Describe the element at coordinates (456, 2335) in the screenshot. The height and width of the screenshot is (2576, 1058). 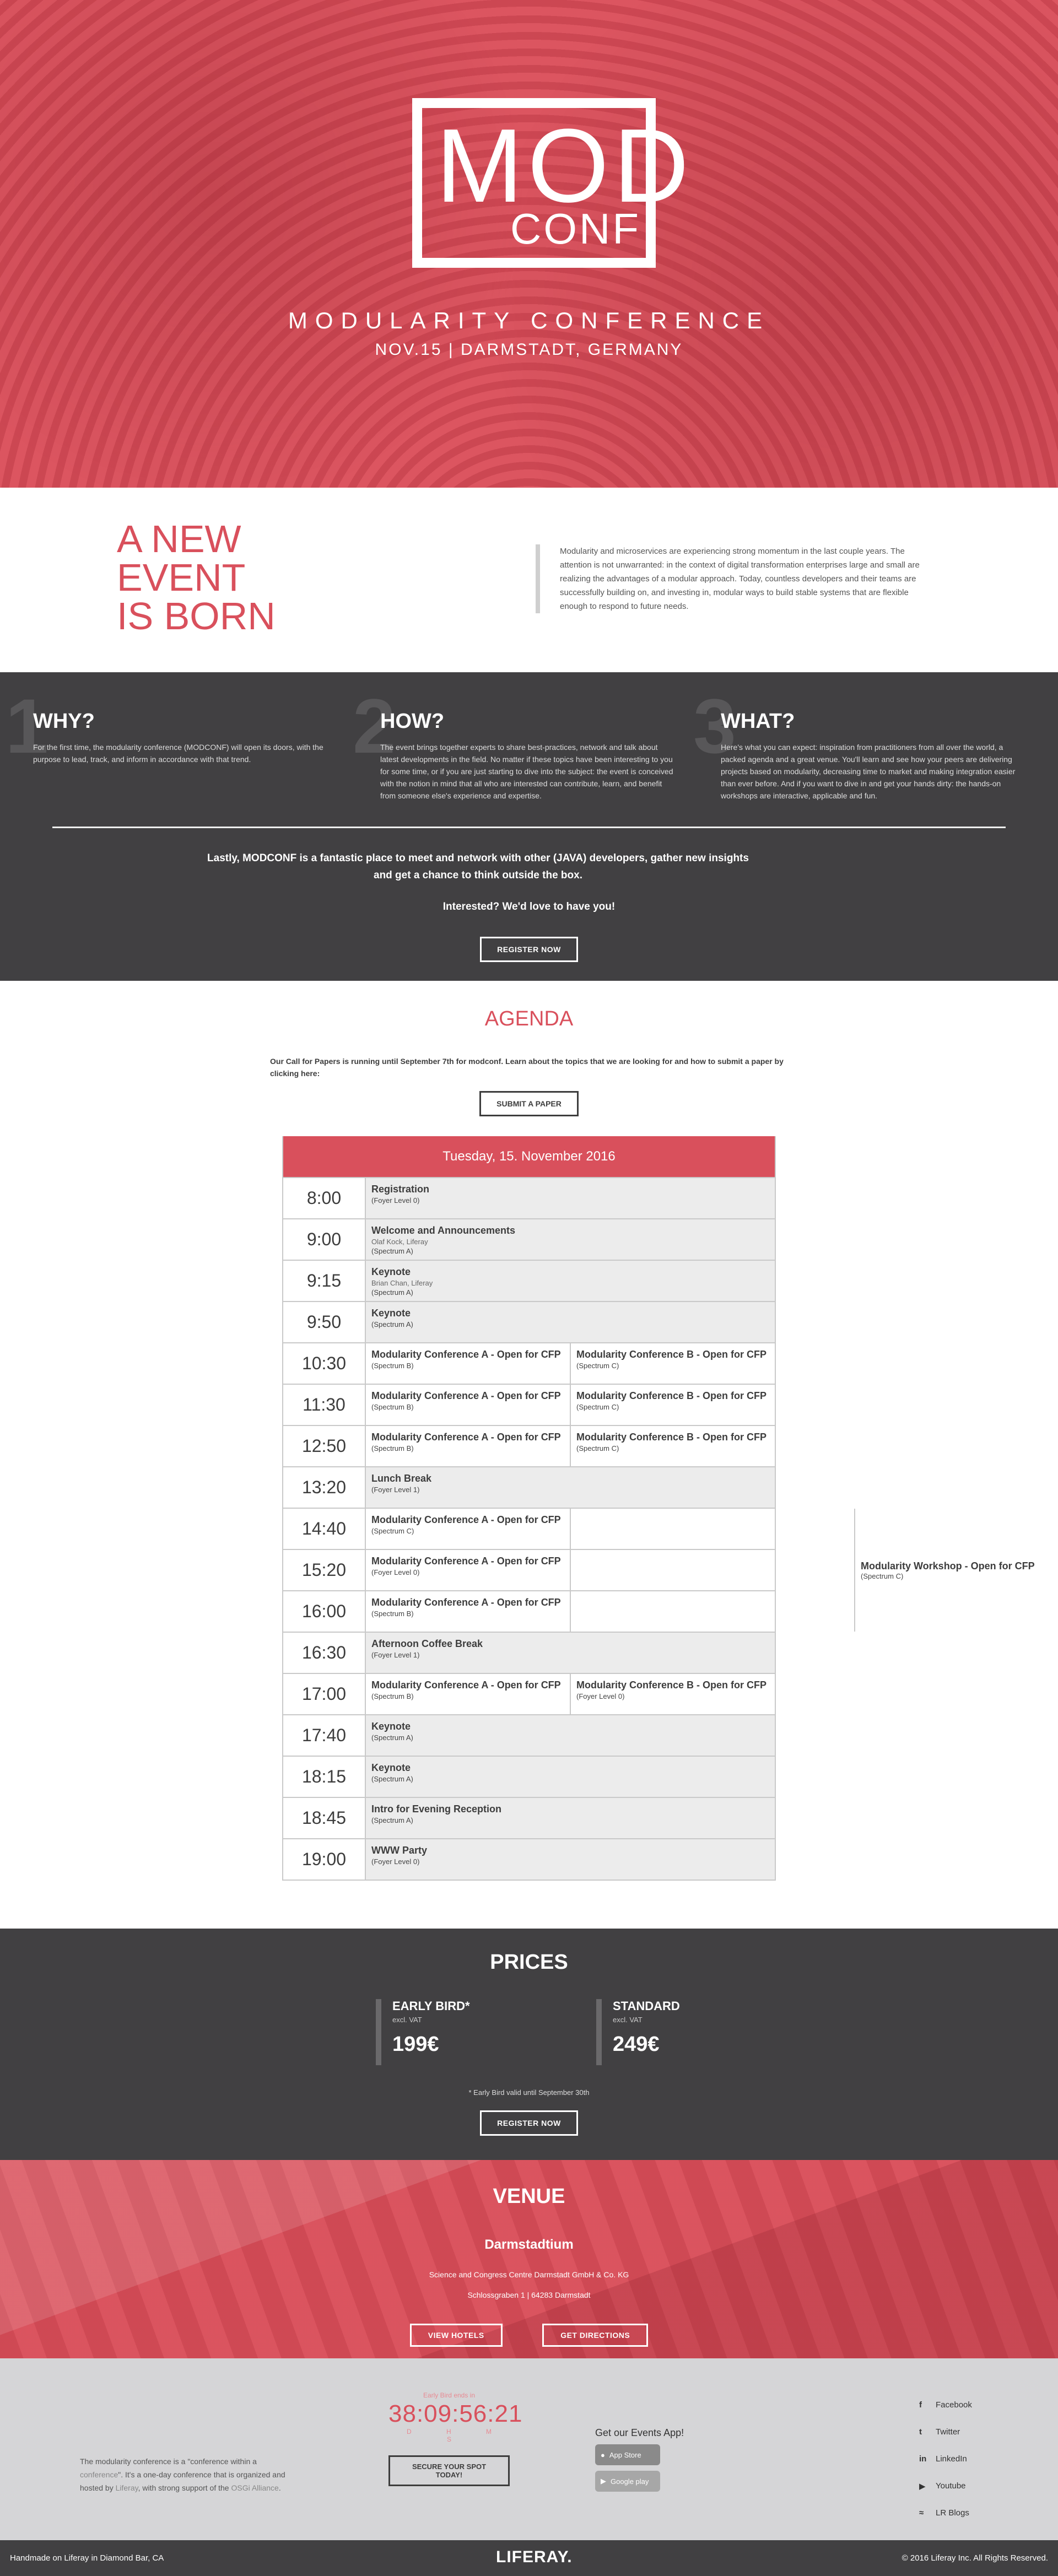
I see `view-hotels-button: VIEW HOTELS` at that location.